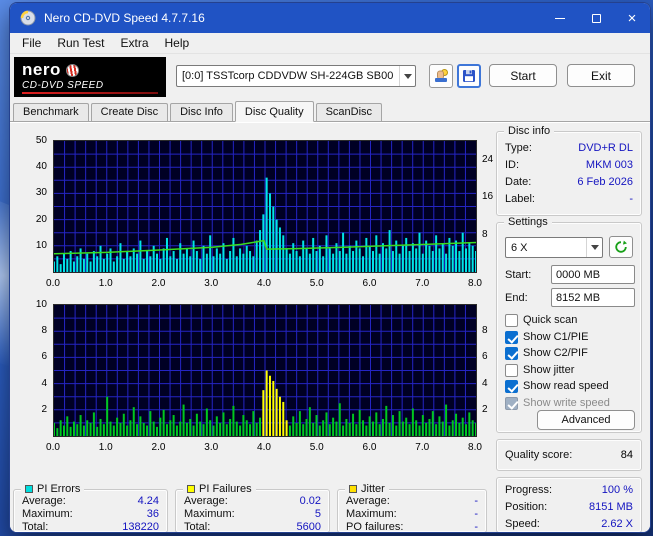 The height and width of the screenshot is (536, 653). Describe the element at coordinates (353, 489) in the screenshot. I see `jitter-swatch` at that location.